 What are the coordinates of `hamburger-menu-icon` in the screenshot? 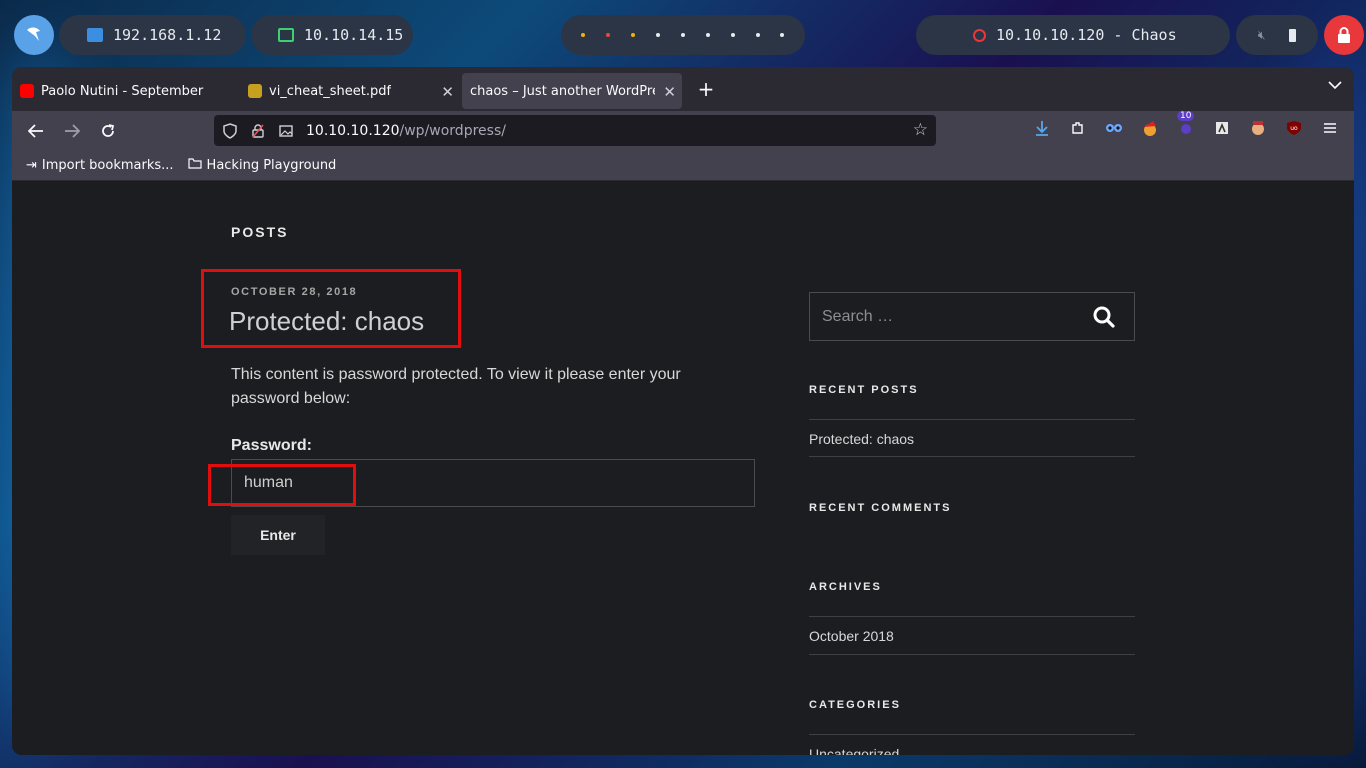 It's located at (1330, 128).